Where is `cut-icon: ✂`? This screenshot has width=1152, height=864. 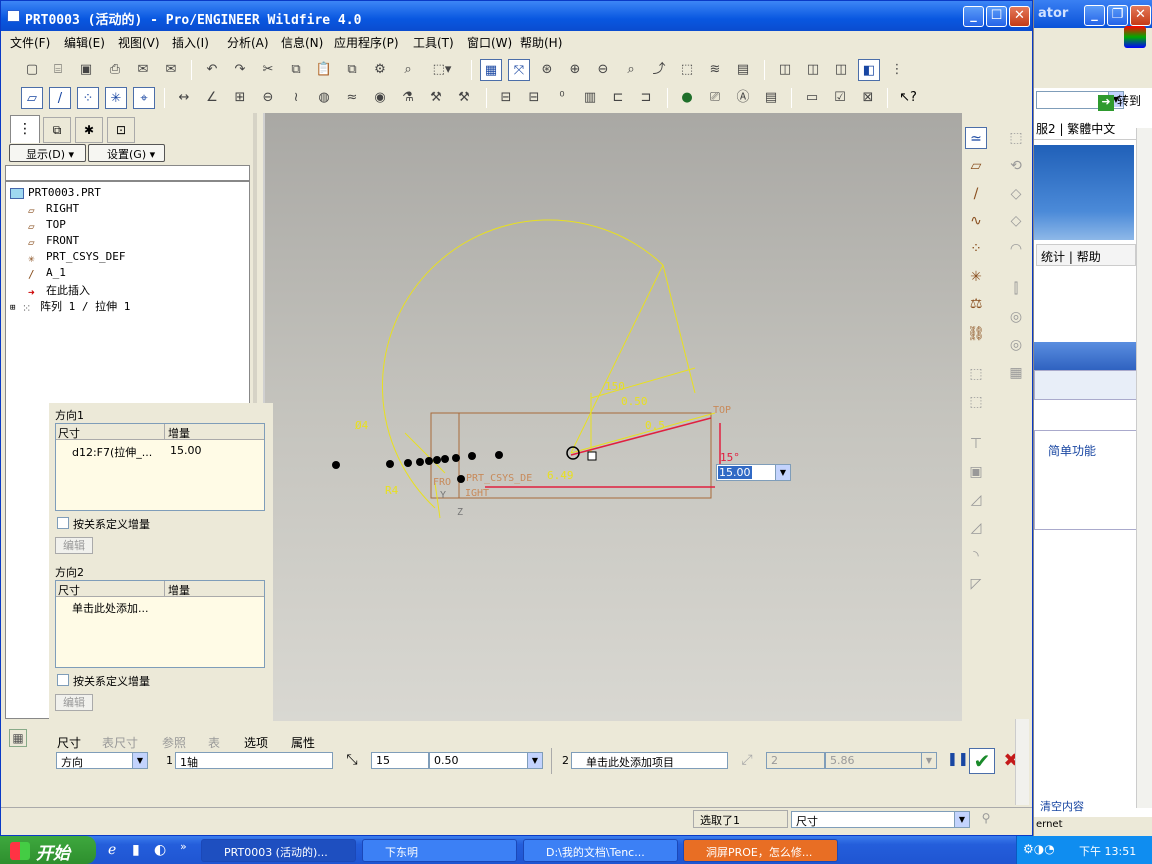 cut-icon: ✂ is located at coordinates (268, 70).